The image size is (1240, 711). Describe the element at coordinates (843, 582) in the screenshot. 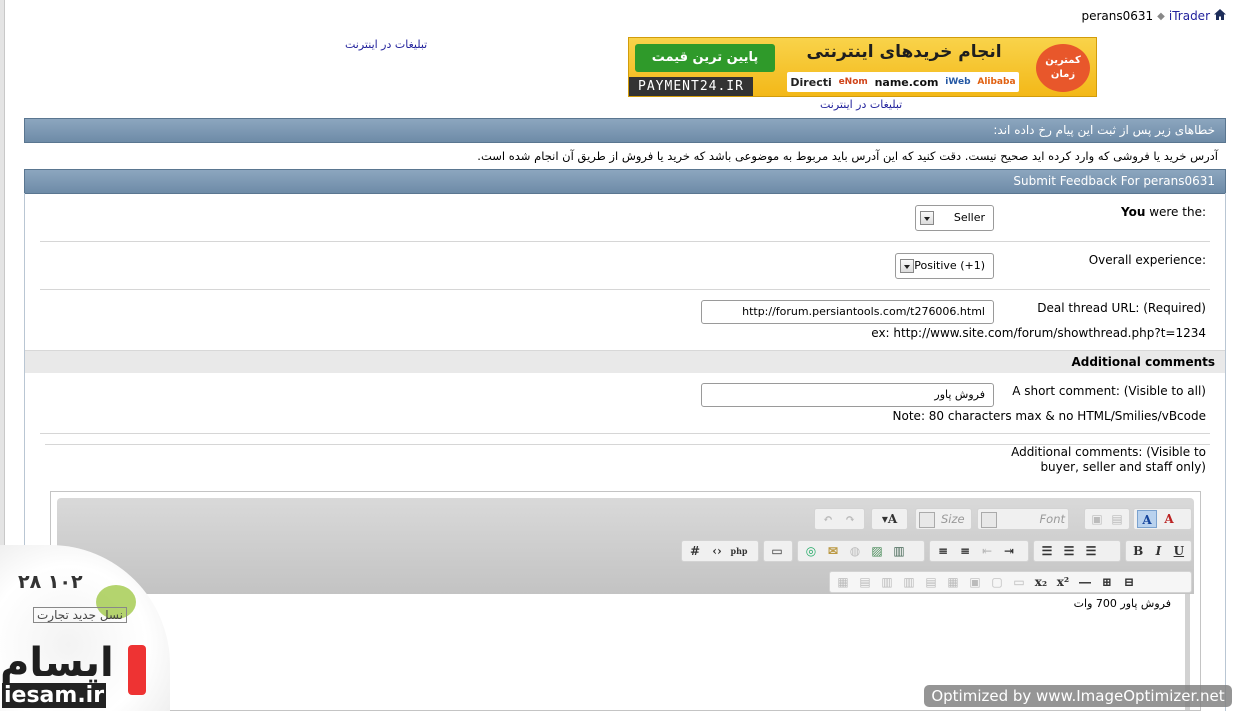

I see `table-insert-icon: ▦` at that location.